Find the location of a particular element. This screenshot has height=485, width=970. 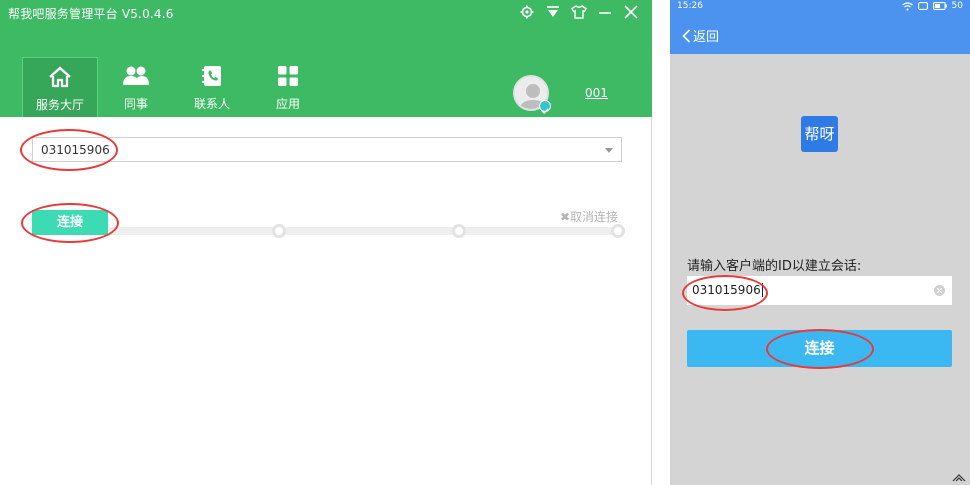

back-button: 返回 is located at coordinates (700, 35).